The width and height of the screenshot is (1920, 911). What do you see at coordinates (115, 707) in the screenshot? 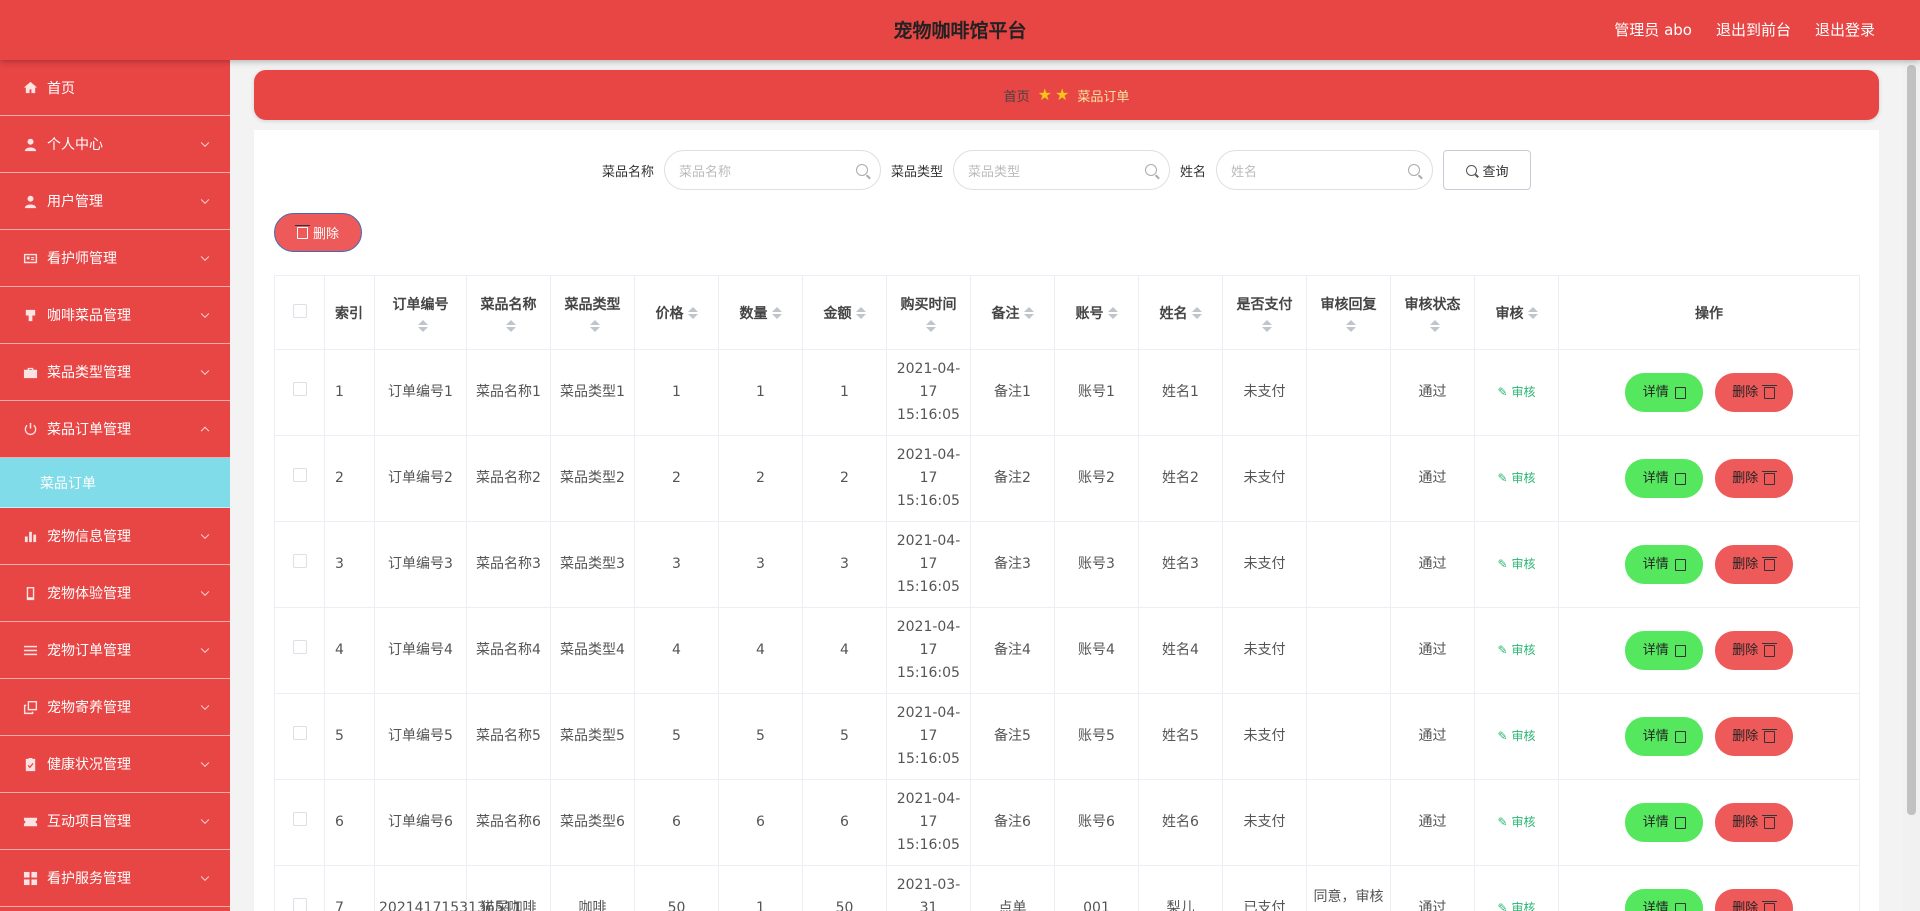
I see `sidebar-item-pet-boarding: 宠物寄养管理` at bounding box center [115, 707].